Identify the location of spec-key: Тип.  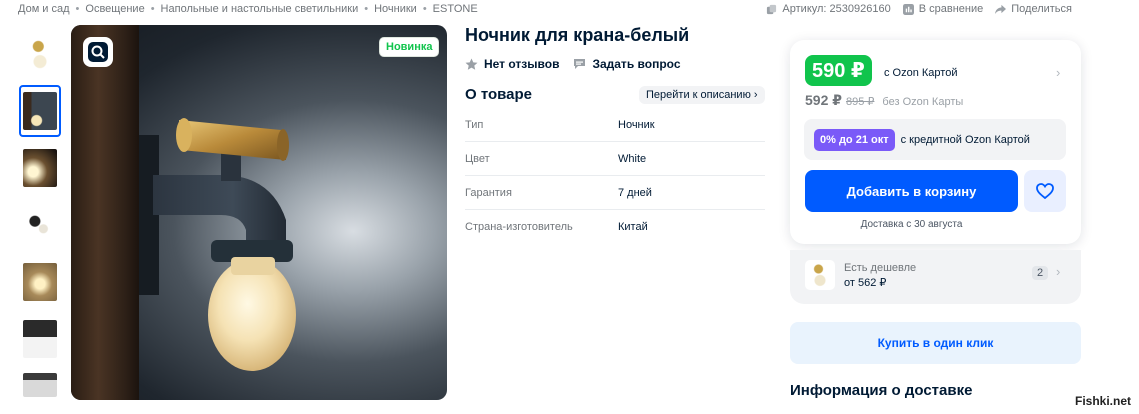
(474, 124).